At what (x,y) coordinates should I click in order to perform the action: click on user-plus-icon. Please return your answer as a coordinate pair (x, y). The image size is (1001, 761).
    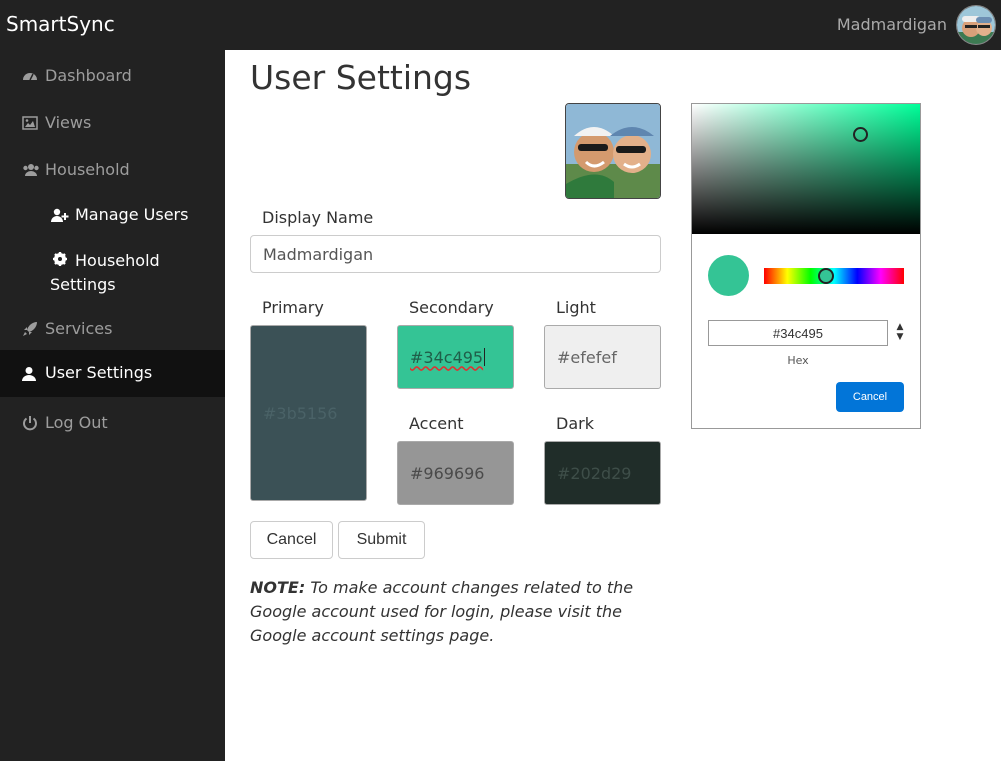
    Looking at the image, I should click on (60, 215).